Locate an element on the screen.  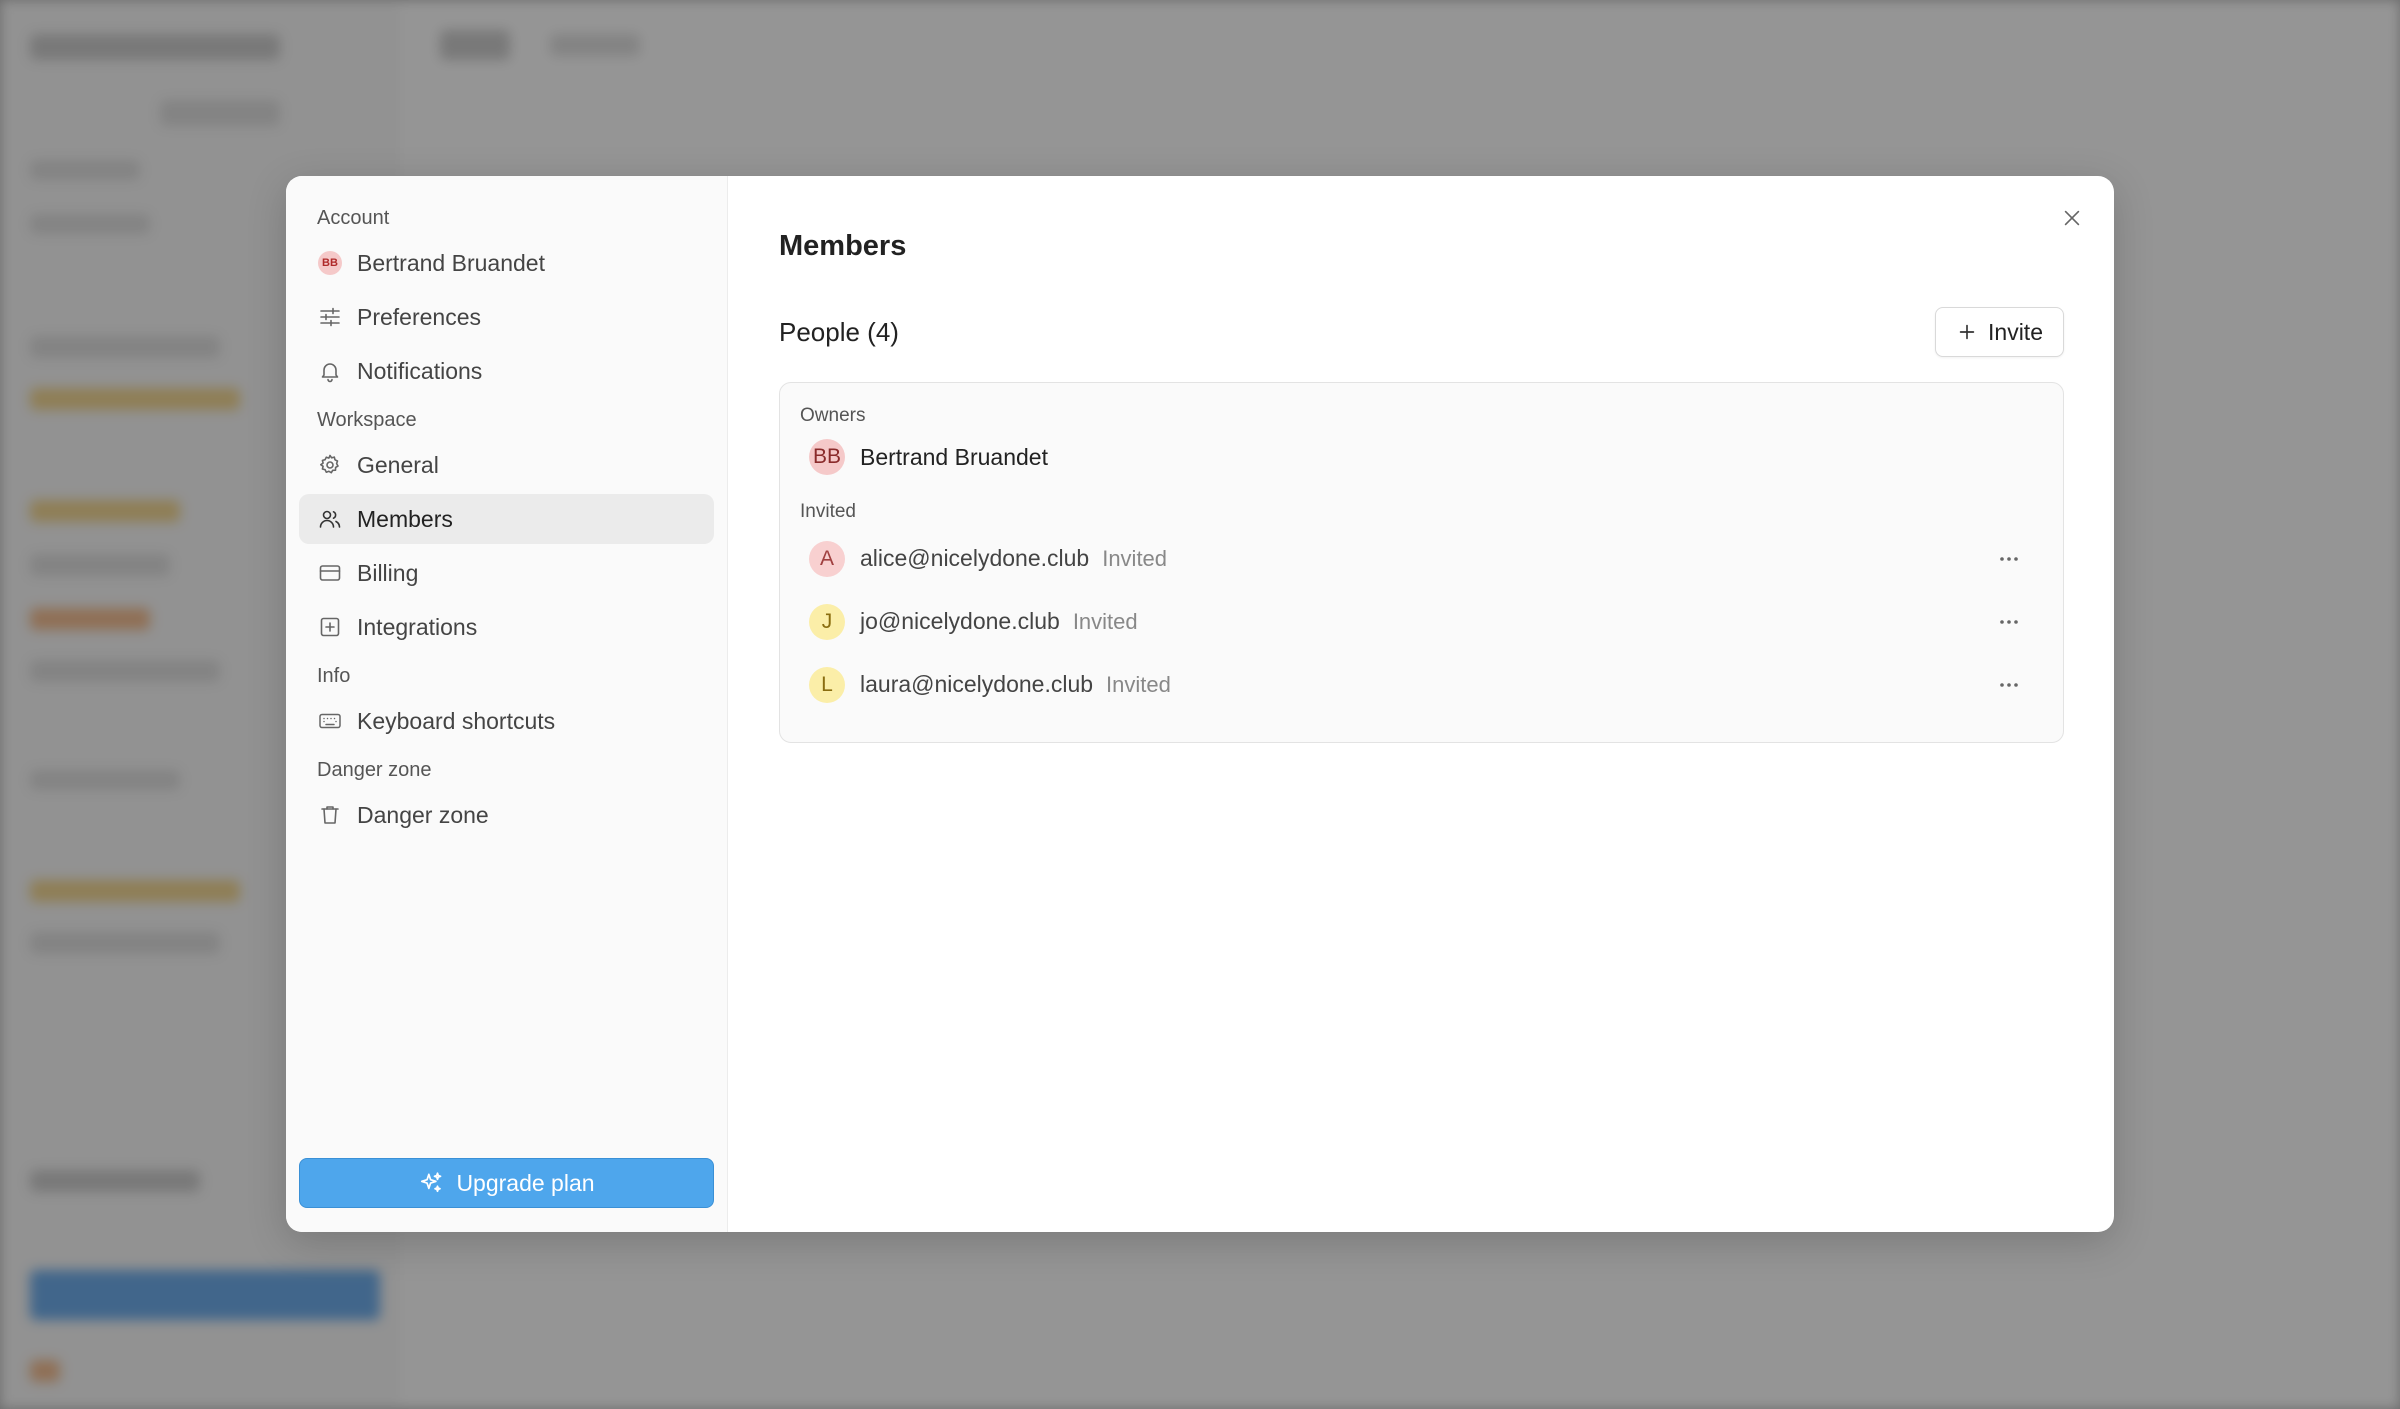
sidebar-item-label: Preferences is located at coordinates (419, 316).